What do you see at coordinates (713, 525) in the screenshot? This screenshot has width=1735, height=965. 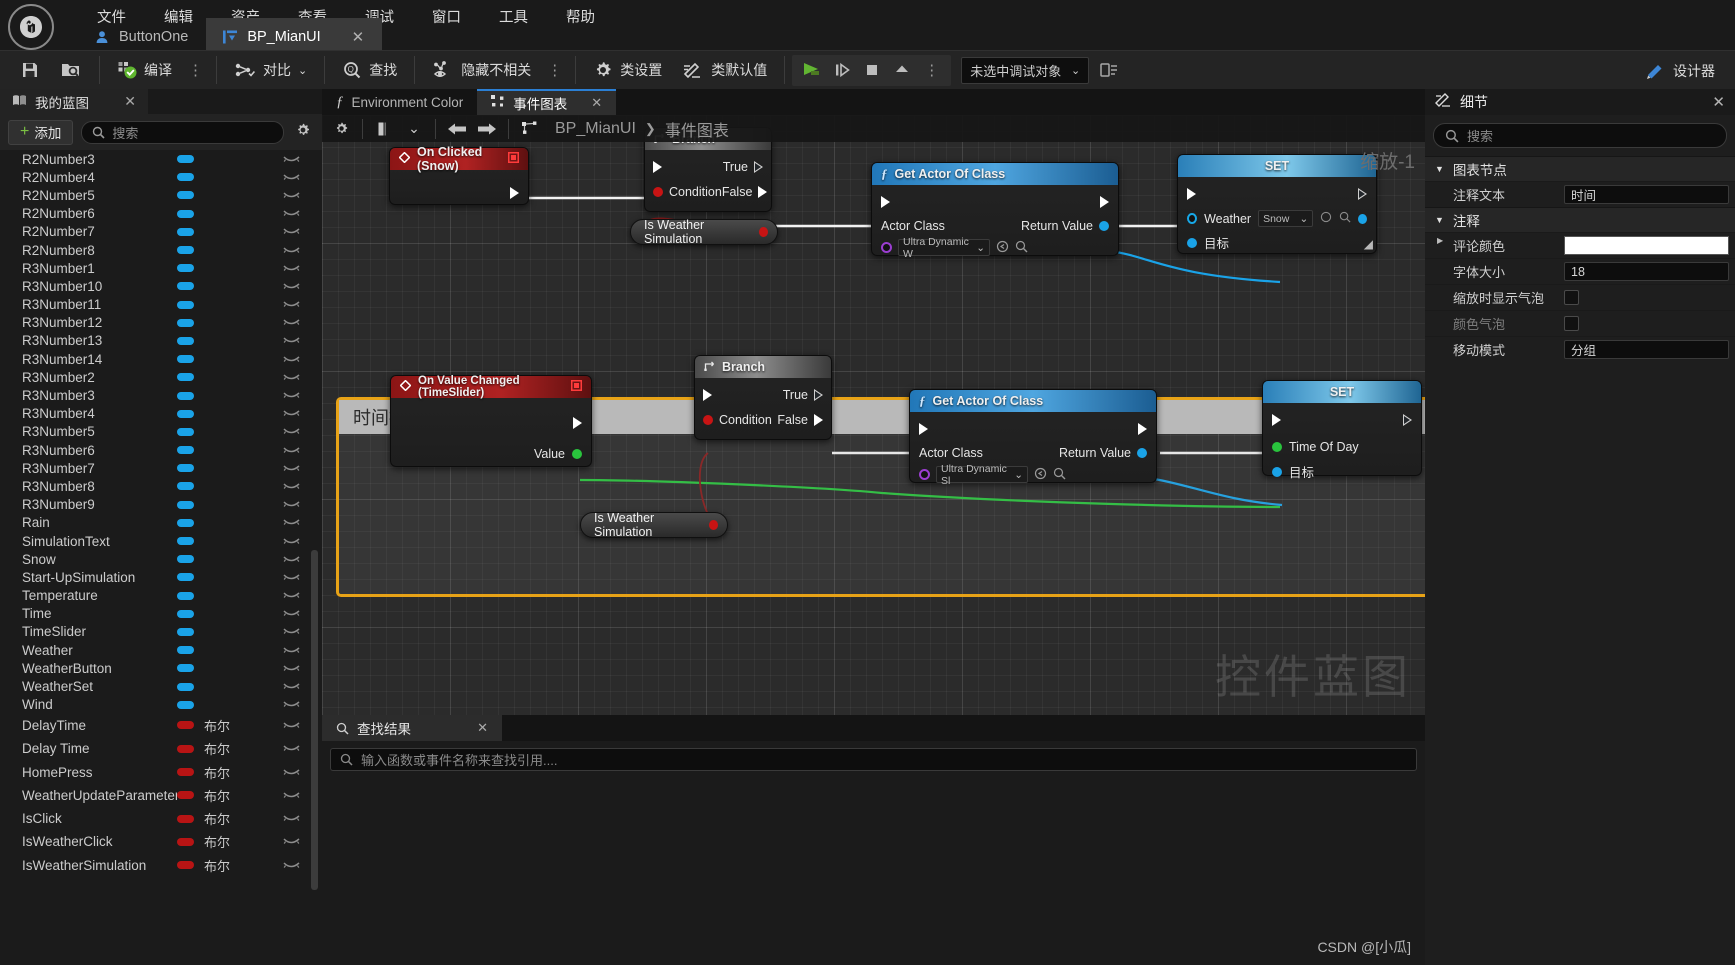 I see `bool-output-pin` at bounding box center [713, 525].